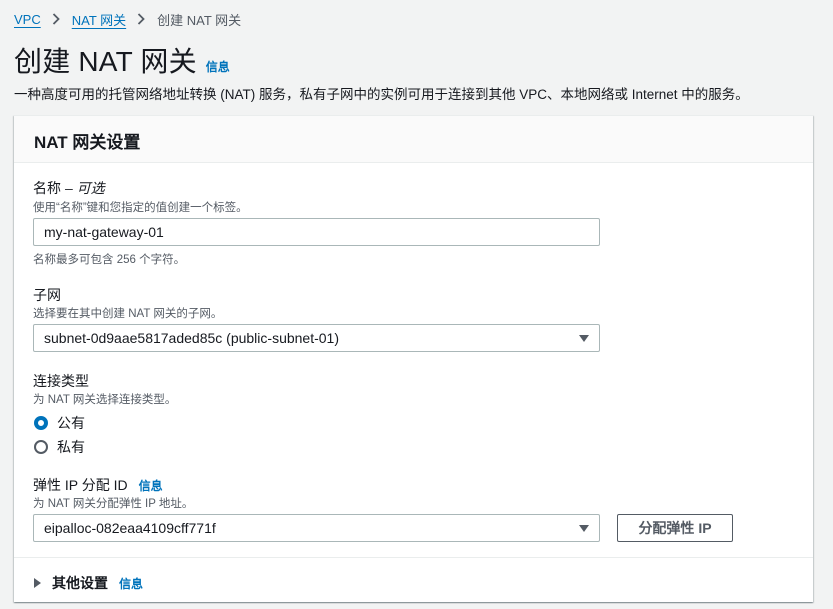  Describe the element at coordinates (128, 314) in the screenshot. I see `subnet-description: 选择要在其中创建 NAT 网关的子网。` at that location.